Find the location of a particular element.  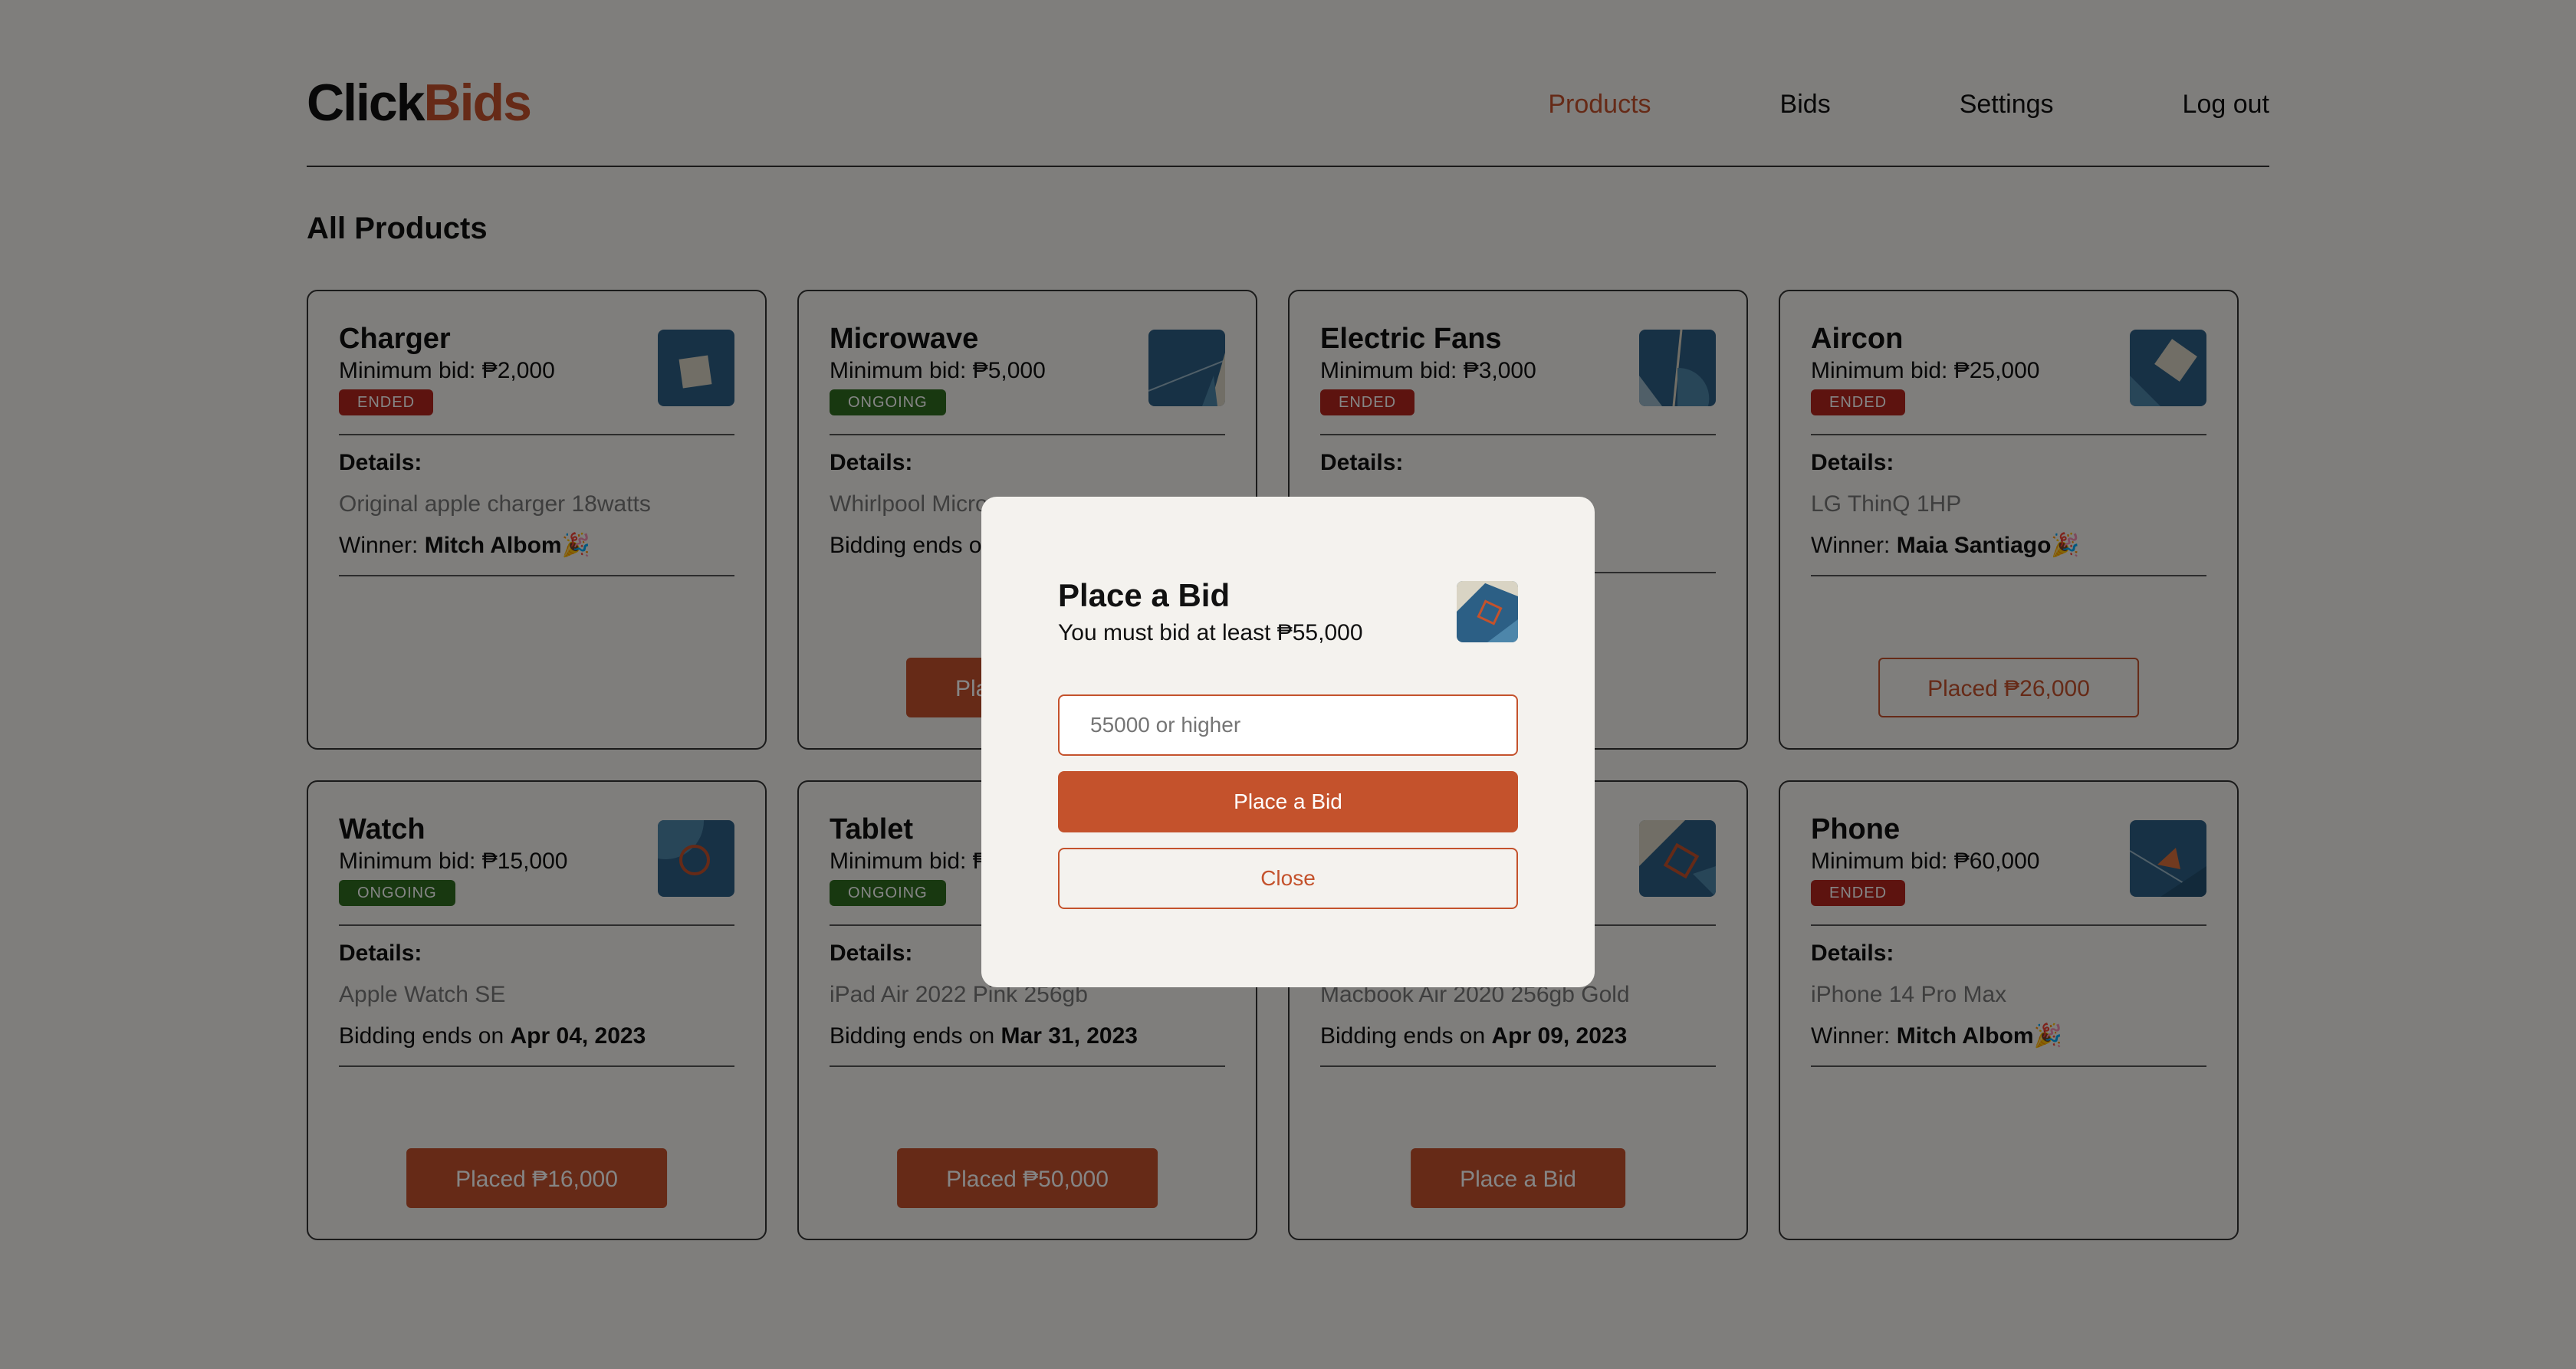

modal-title: Place a Bid is located at coordinates (1144, 595).